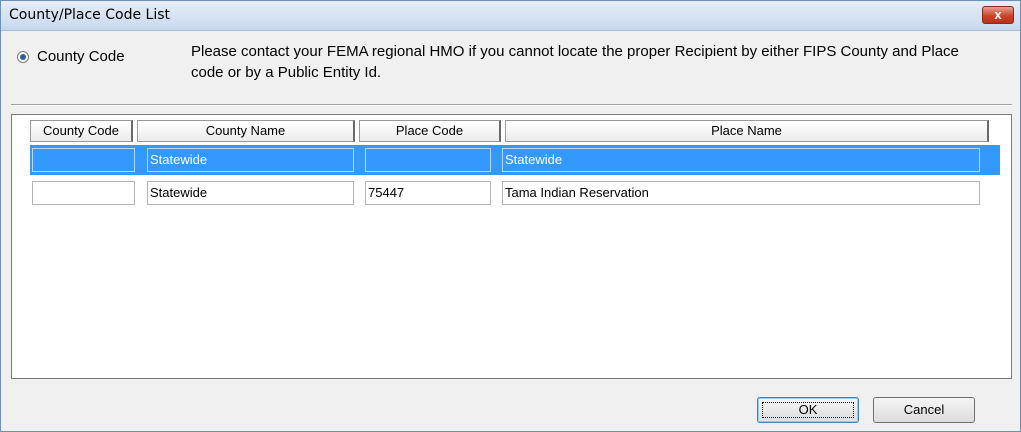 The image size is (1021, 432). What do you see at coordinates (90, 15) in the screenshot?
I see `window-title: County/Place Code List` at bounding box center [90, 15].